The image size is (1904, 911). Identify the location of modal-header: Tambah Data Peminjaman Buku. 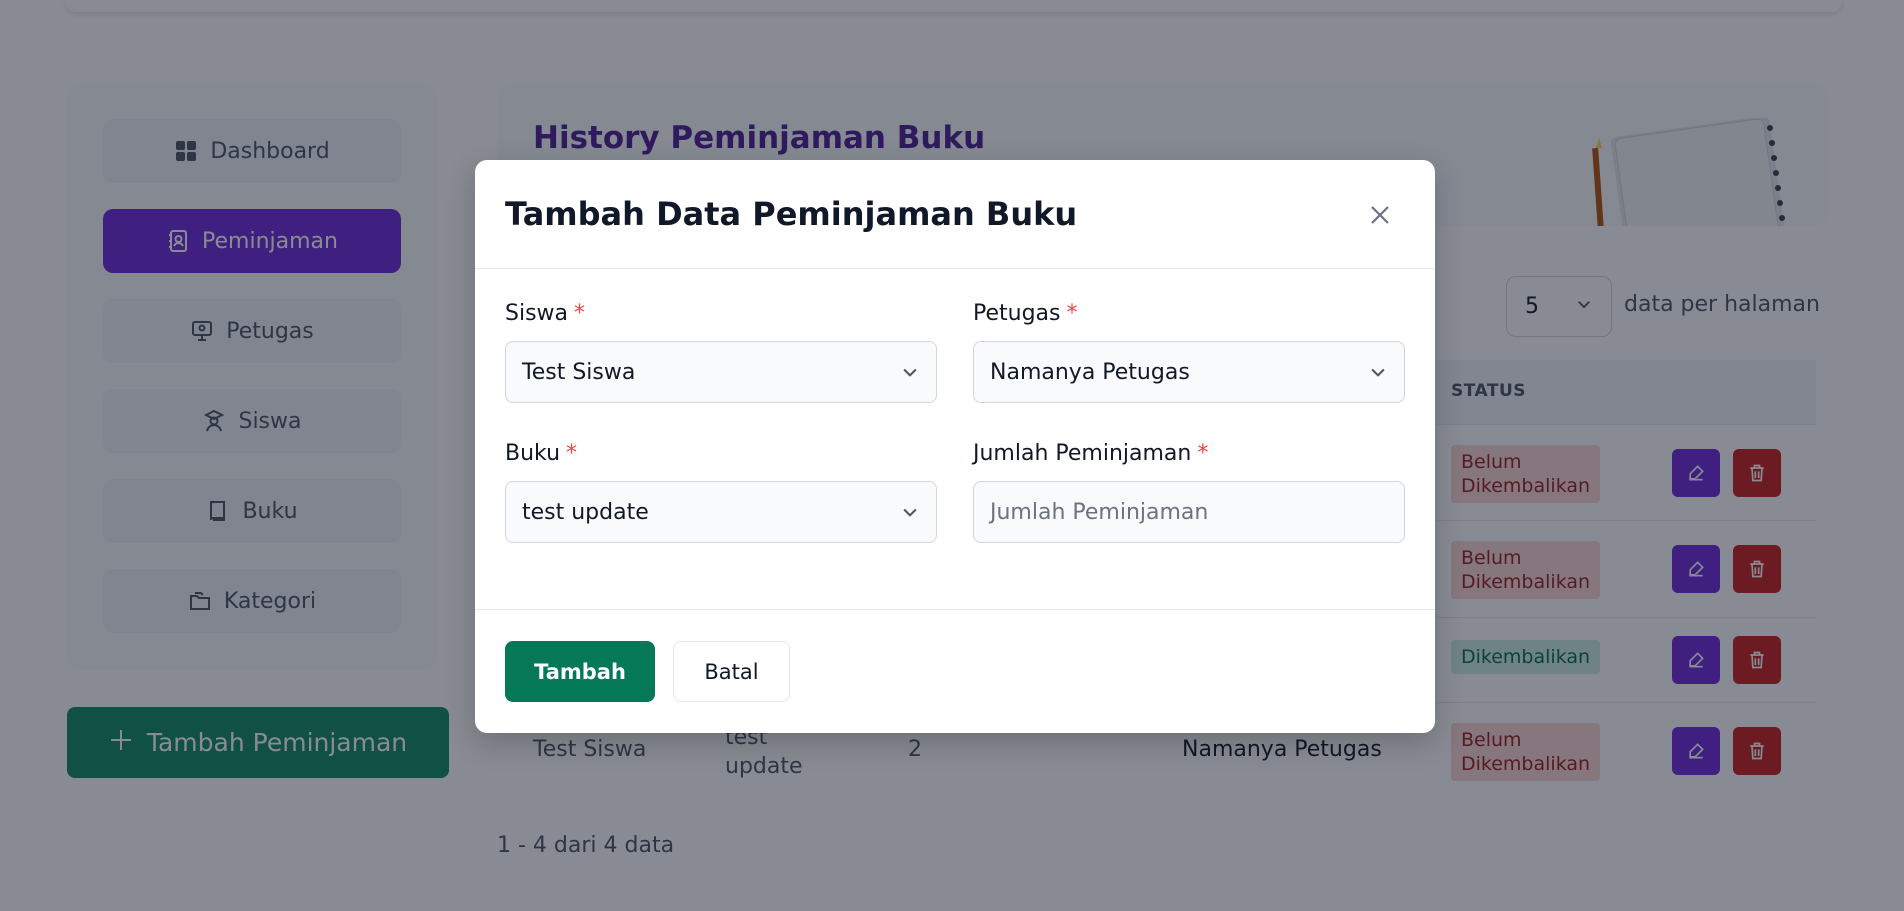
(955, 214).